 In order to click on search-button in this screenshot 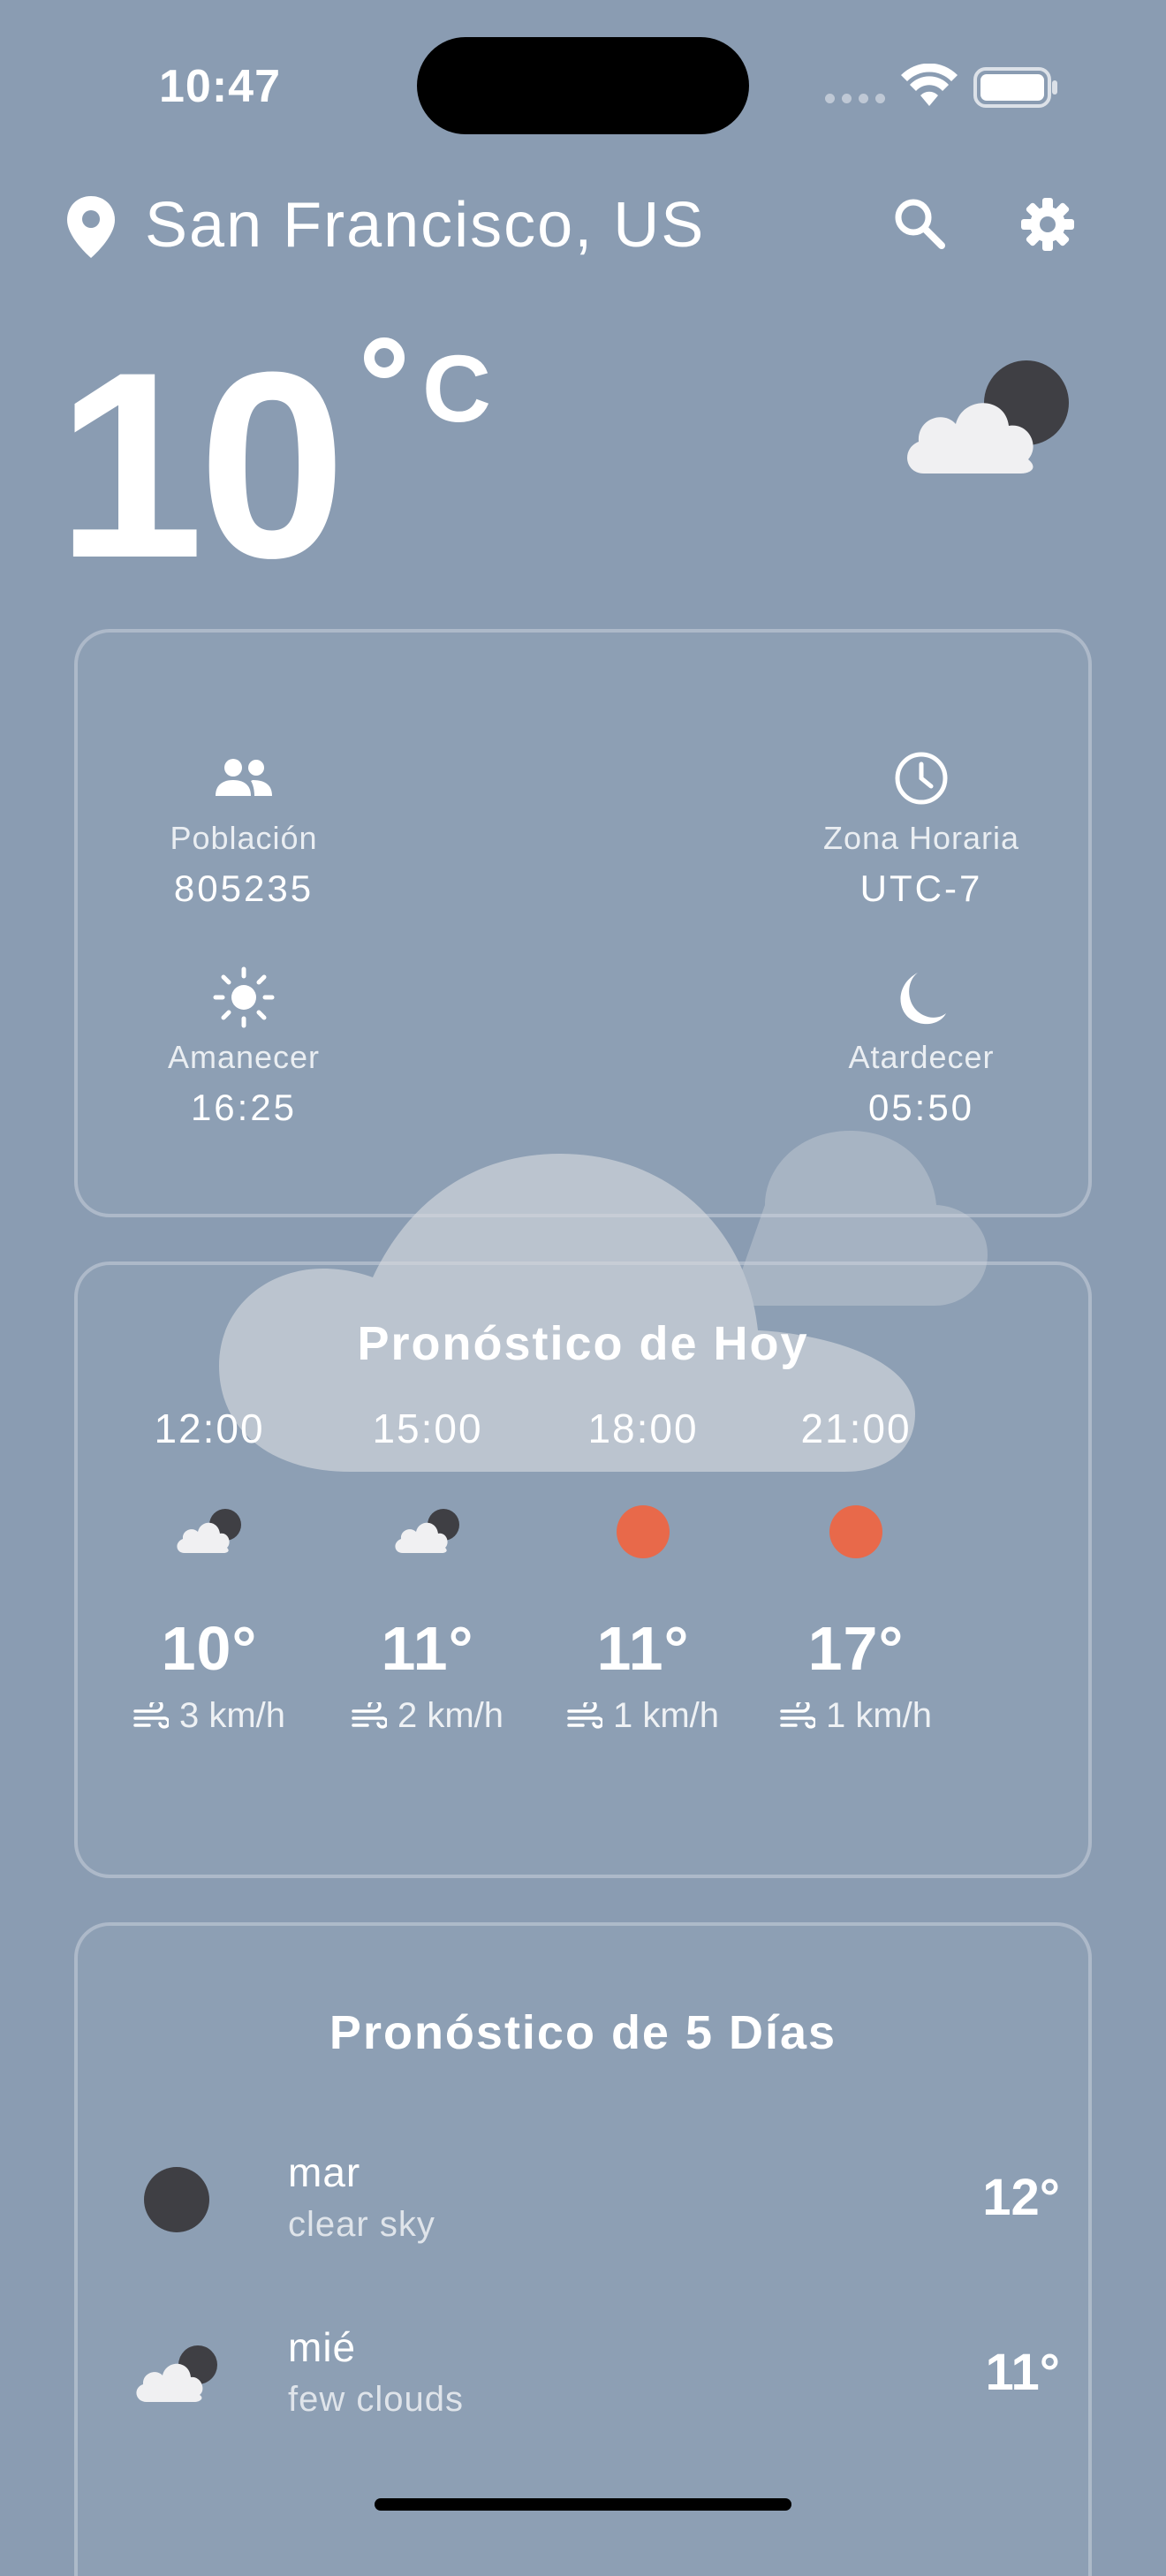, I will do `click(919, 224)`.